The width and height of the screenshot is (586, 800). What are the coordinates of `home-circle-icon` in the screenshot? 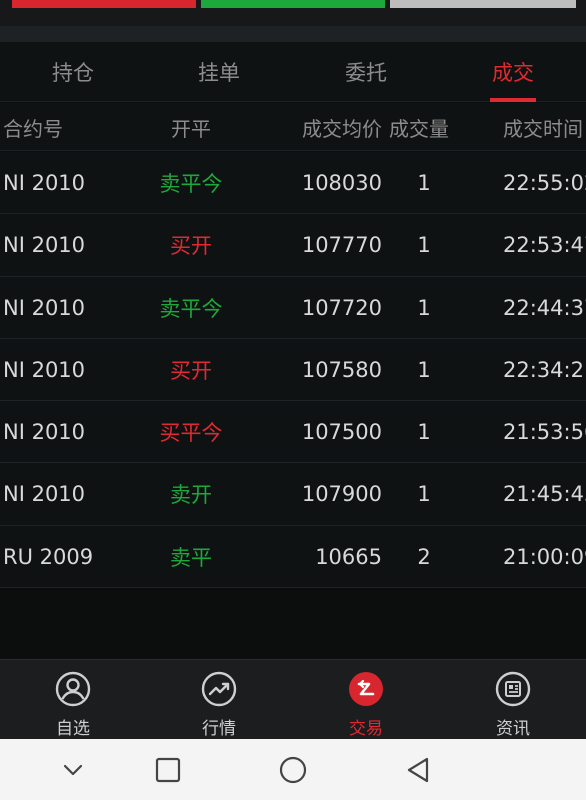 It's located at (293, 770).